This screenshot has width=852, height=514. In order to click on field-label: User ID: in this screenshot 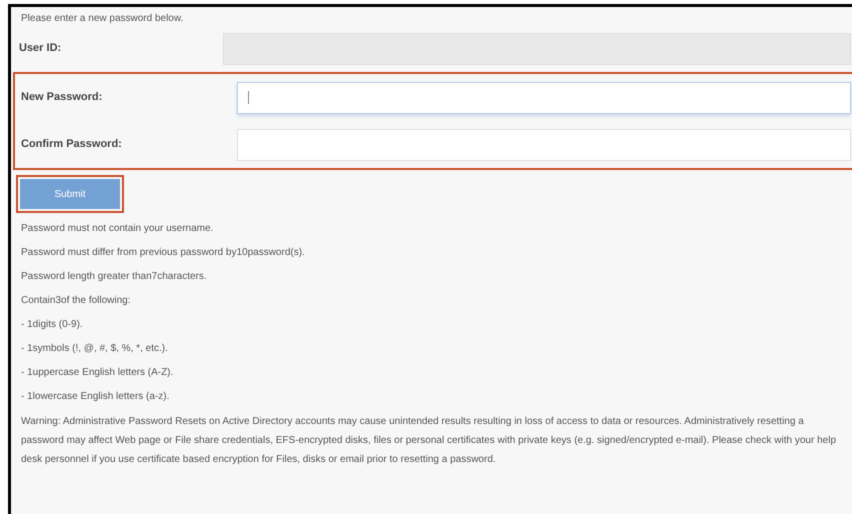, I will do `click(40, 48)`.